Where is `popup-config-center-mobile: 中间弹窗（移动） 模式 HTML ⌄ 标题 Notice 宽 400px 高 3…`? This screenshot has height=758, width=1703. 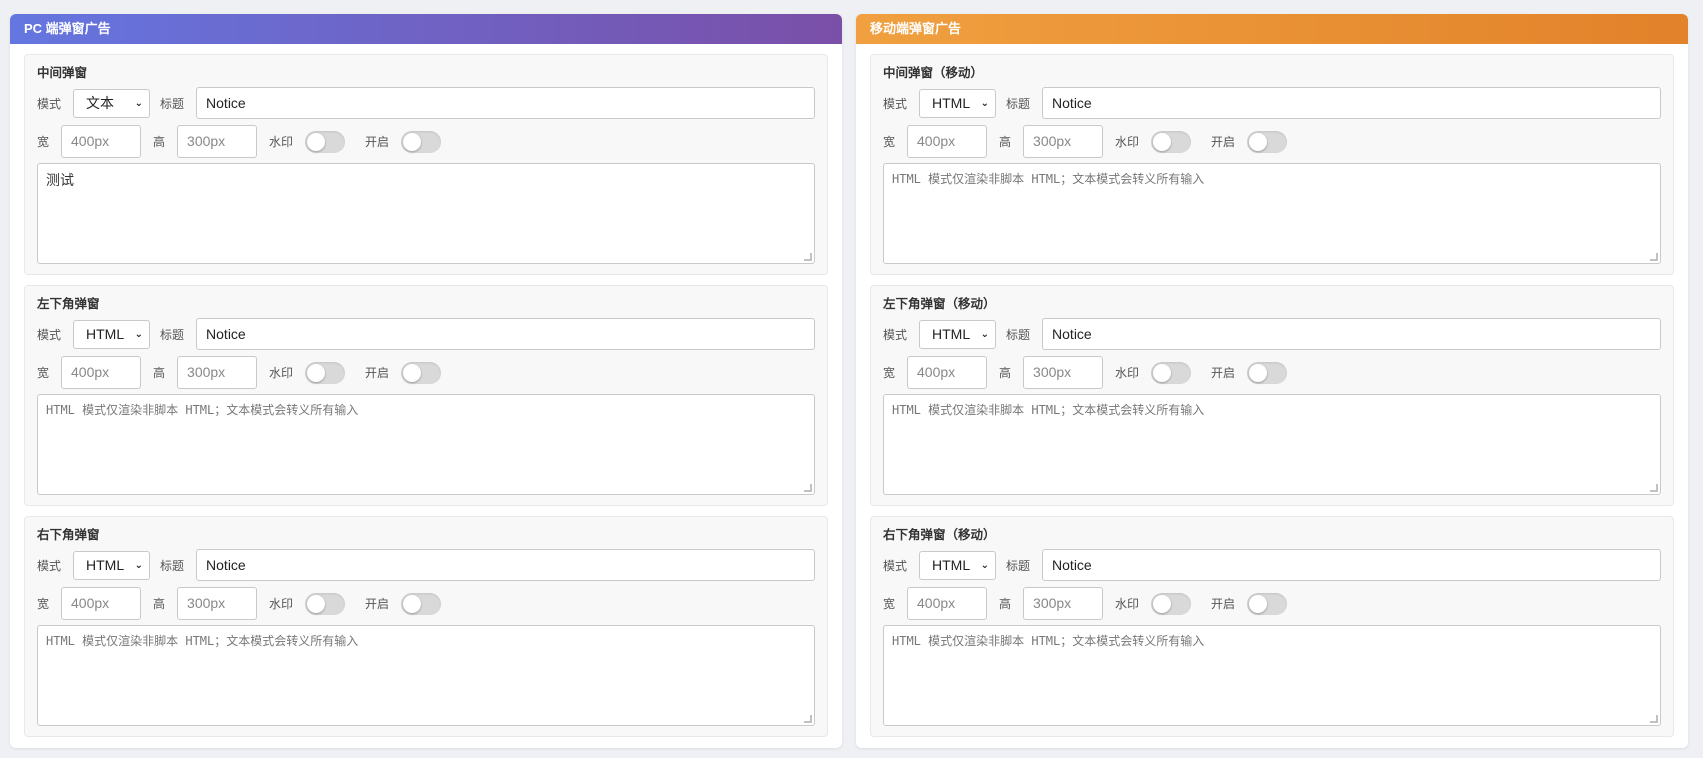 popup-config-center-mobile: 中间弹窗（移动） 模式 HTML ⌄ 标题 Notice 宽 400px 高 3… is located at coordinates (1272, 164).